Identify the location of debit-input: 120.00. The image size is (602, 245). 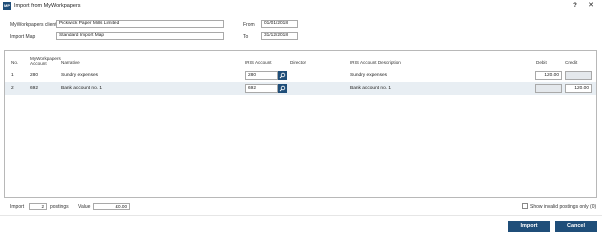
(548, 75).